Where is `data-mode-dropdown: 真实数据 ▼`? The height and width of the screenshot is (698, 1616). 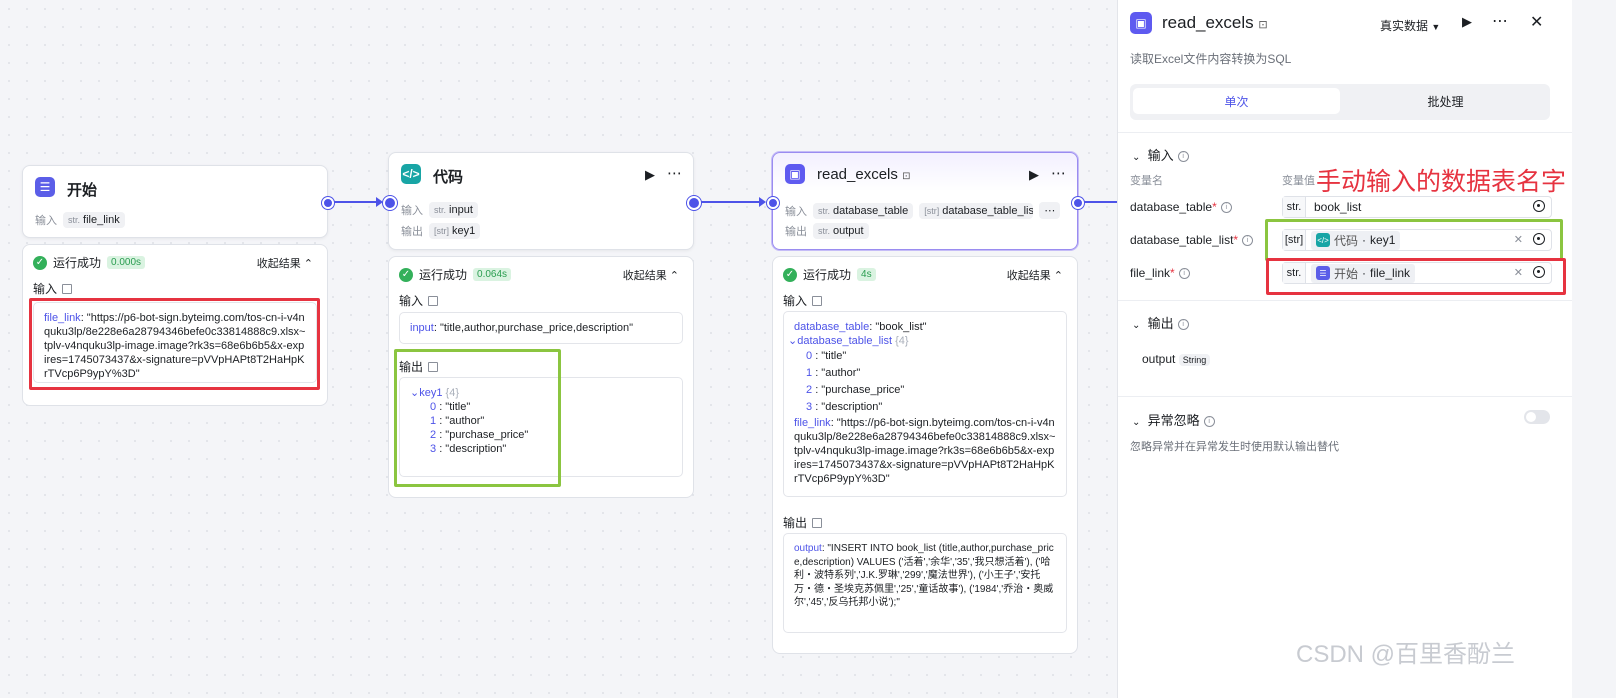
data-mode-dropdown: 真实数据 ▼ is located at coordinates (1410, 25).